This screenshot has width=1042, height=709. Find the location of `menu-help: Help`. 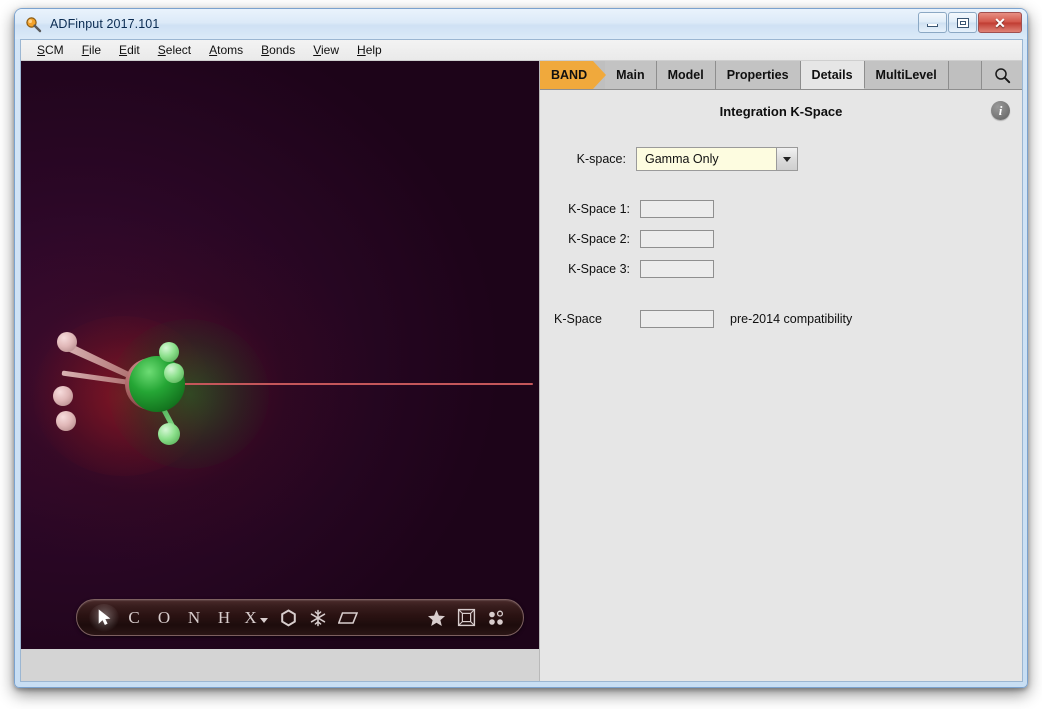

menu-help: Help is located at coordinates (369, 50).